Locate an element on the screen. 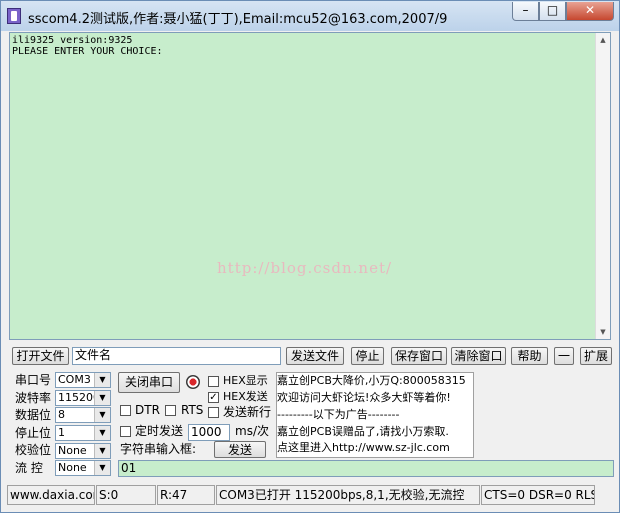  minimize-button: – is located at coordinates (525, 11).